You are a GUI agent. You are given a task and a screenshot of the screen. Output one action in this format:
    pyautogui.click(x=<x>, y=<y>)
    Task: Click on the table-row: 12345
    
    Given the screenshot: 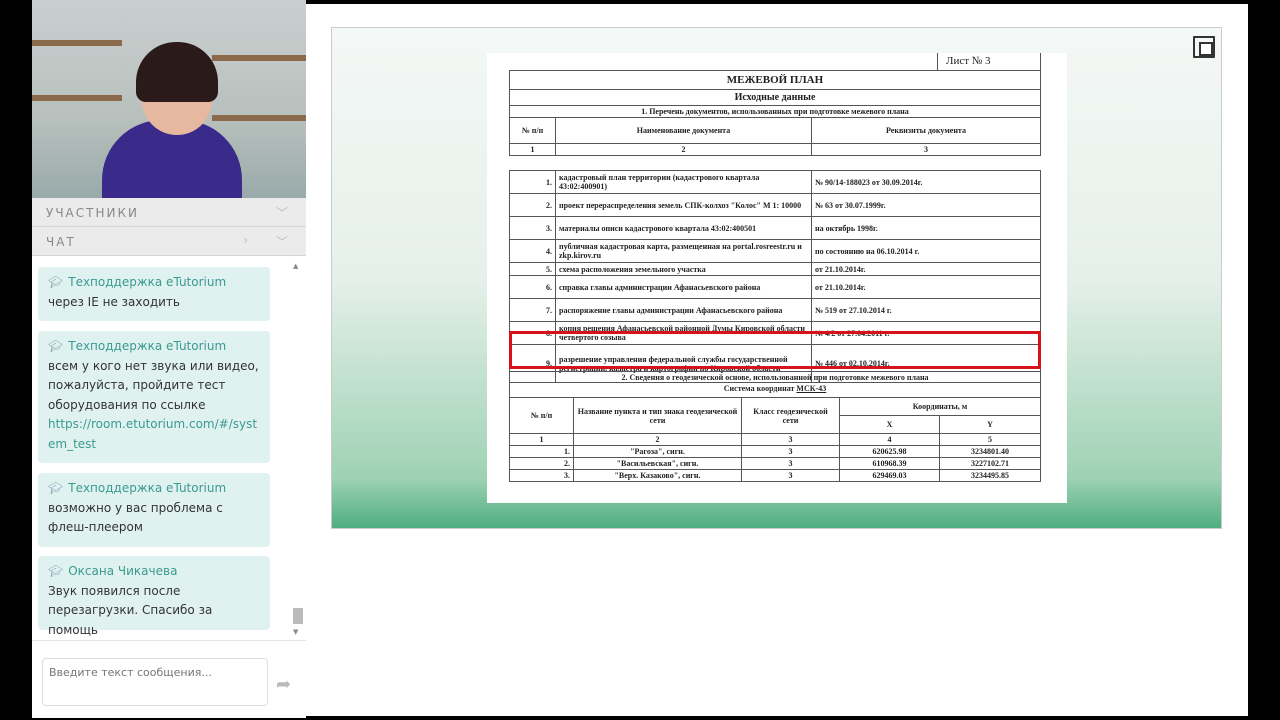 What is the action you would take?
    pyautogui.click(x=775, y=439)
    